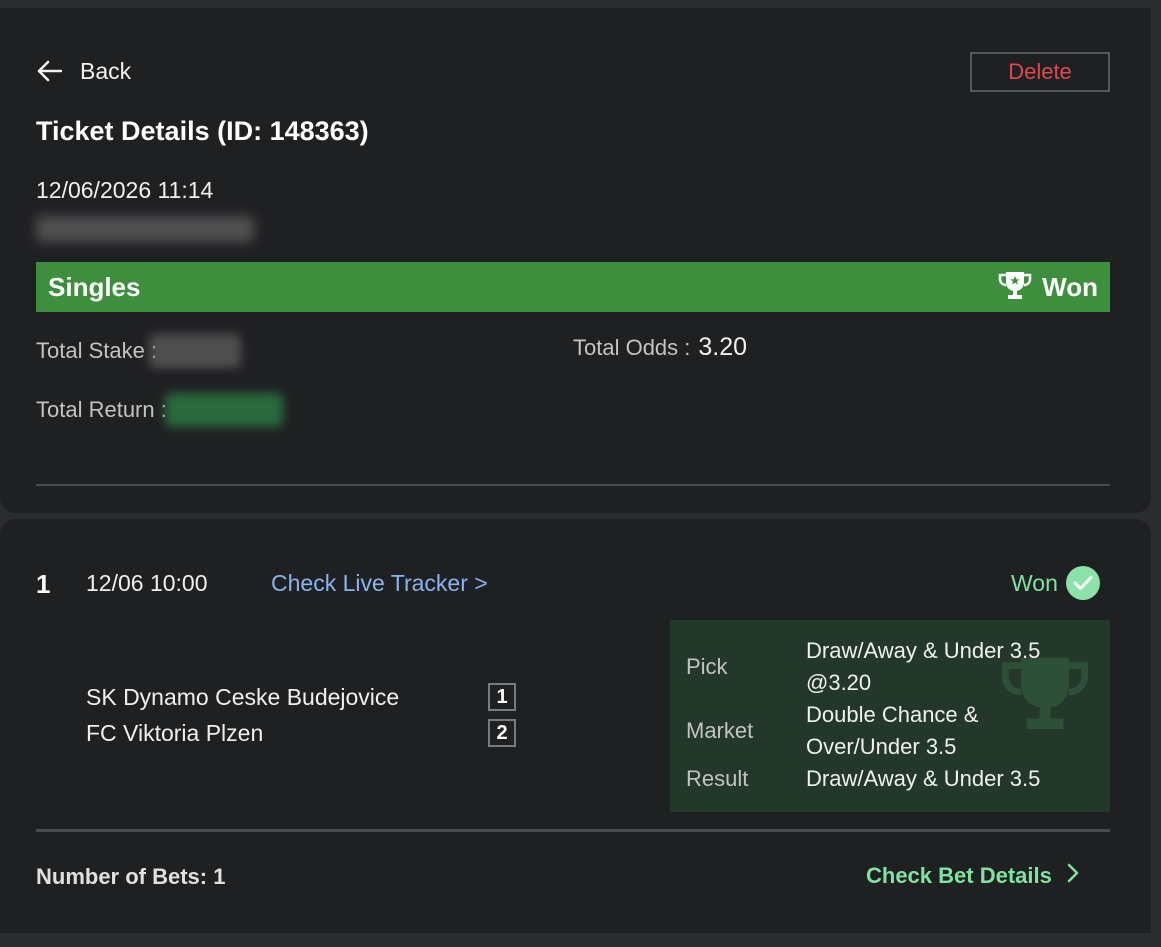  I want to click on total-odds-value: 3.20, so click(723, 347).